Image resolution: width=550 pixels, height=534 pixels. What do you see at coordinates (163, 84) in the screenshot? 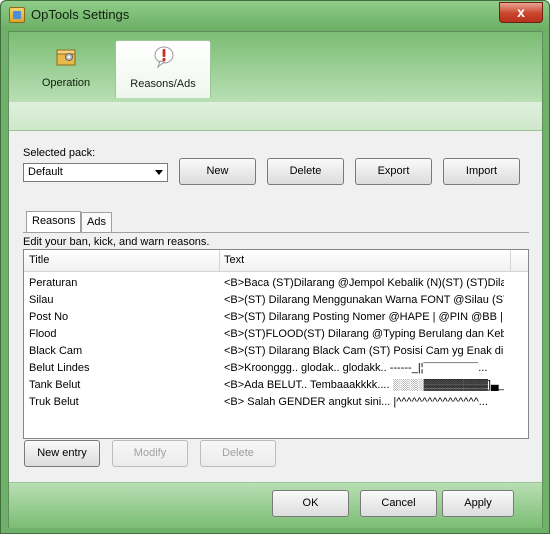
I see `tab-reasons-ads-label: Reasons/Ads` at bounding box center [163, 84].